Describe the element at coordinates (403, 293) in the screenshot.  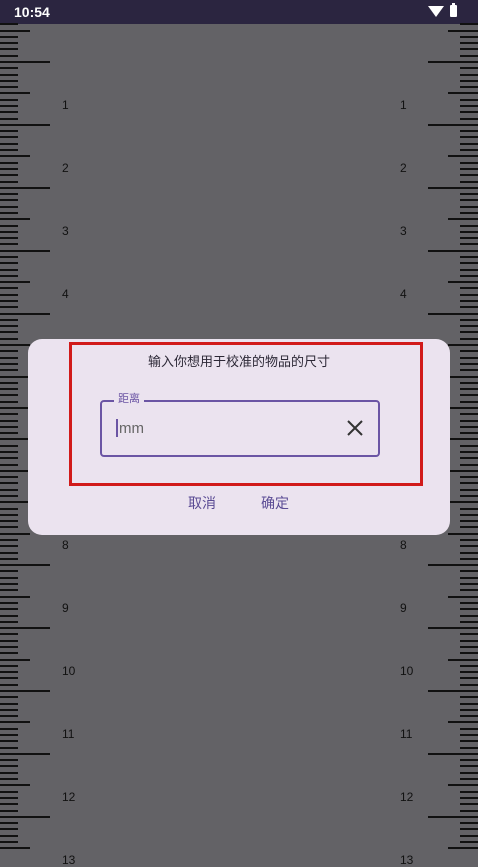
I see `ruler-label: 4` at that location.